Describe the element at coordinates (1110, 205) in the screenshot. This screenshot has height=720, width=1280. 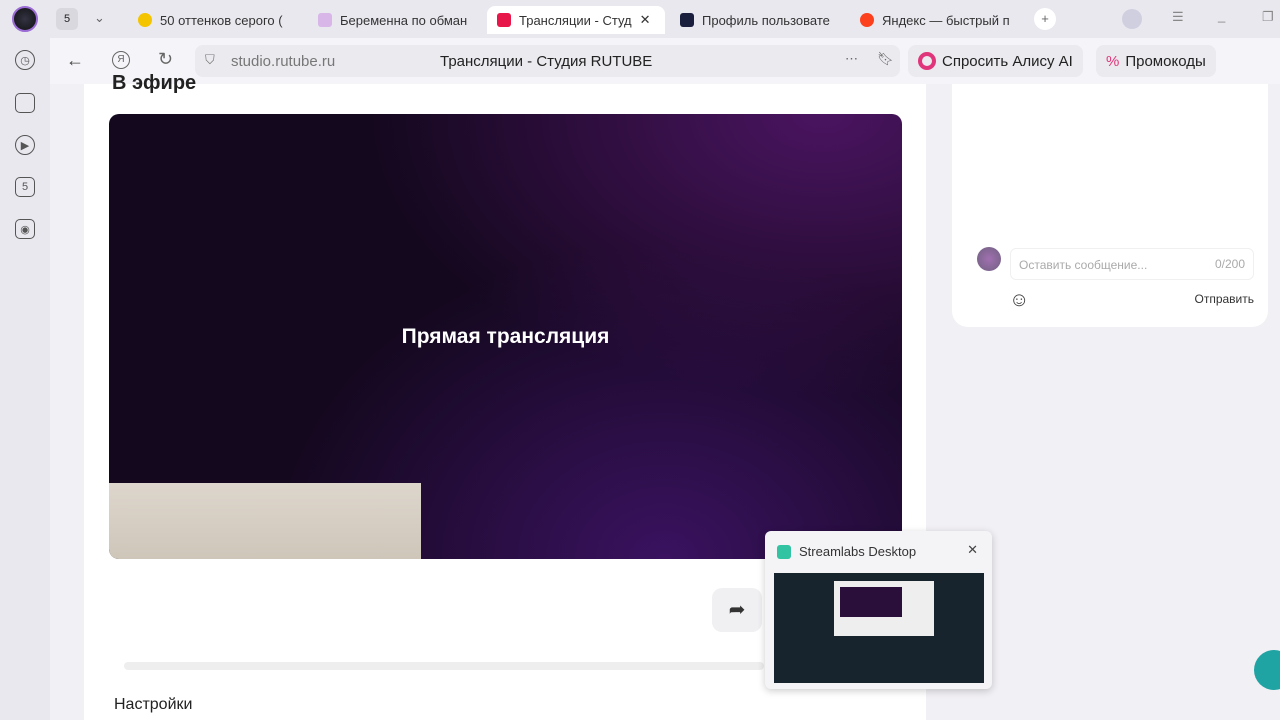
I see `chat-panel: Оставить сообщение... 0/200 ☺ Отправить` at that location.